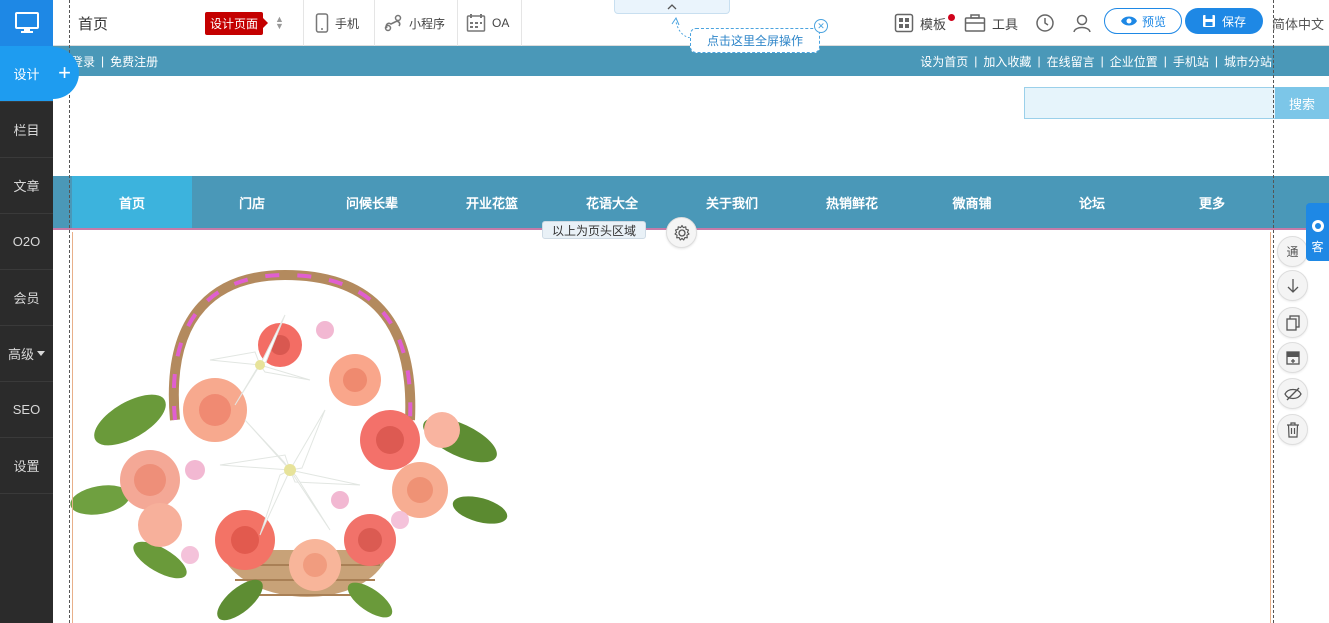 Image resolution: width=1329 pixels, height=623 pixels. I want to click on collapse-toolbar-tab, so click(672, 7).